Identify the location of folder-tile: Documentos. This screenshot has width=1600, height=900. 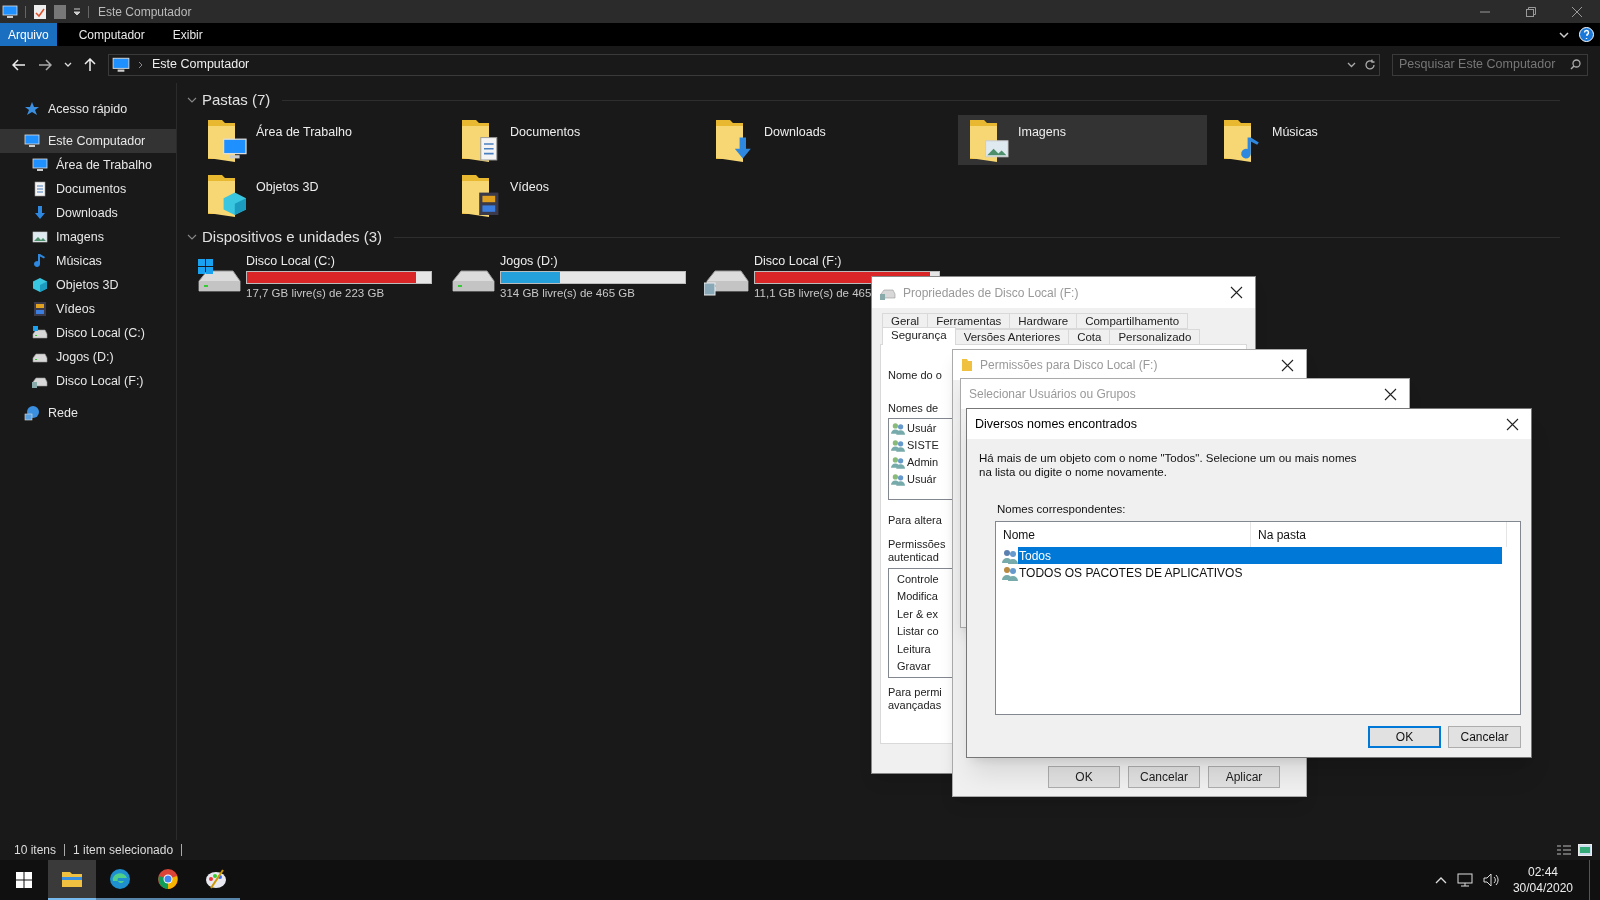
(574, 140).